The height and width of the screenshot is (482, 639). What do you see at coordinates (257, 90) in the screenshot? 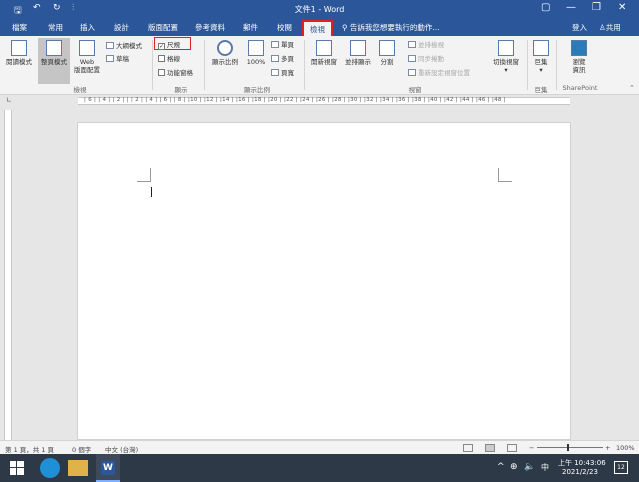
I see `group-label-zoom: 顯示比例` at bounding box center [257, 90].